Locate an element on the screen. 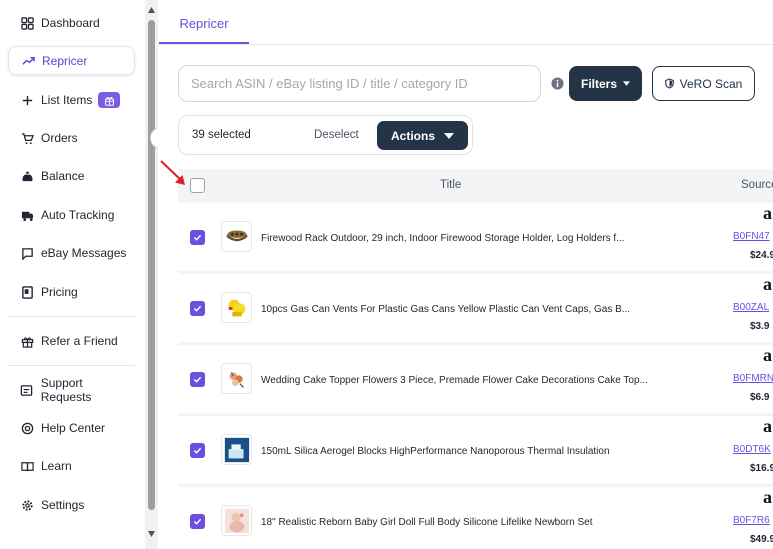  trending-up-icon is located at coordinates (28, 61).